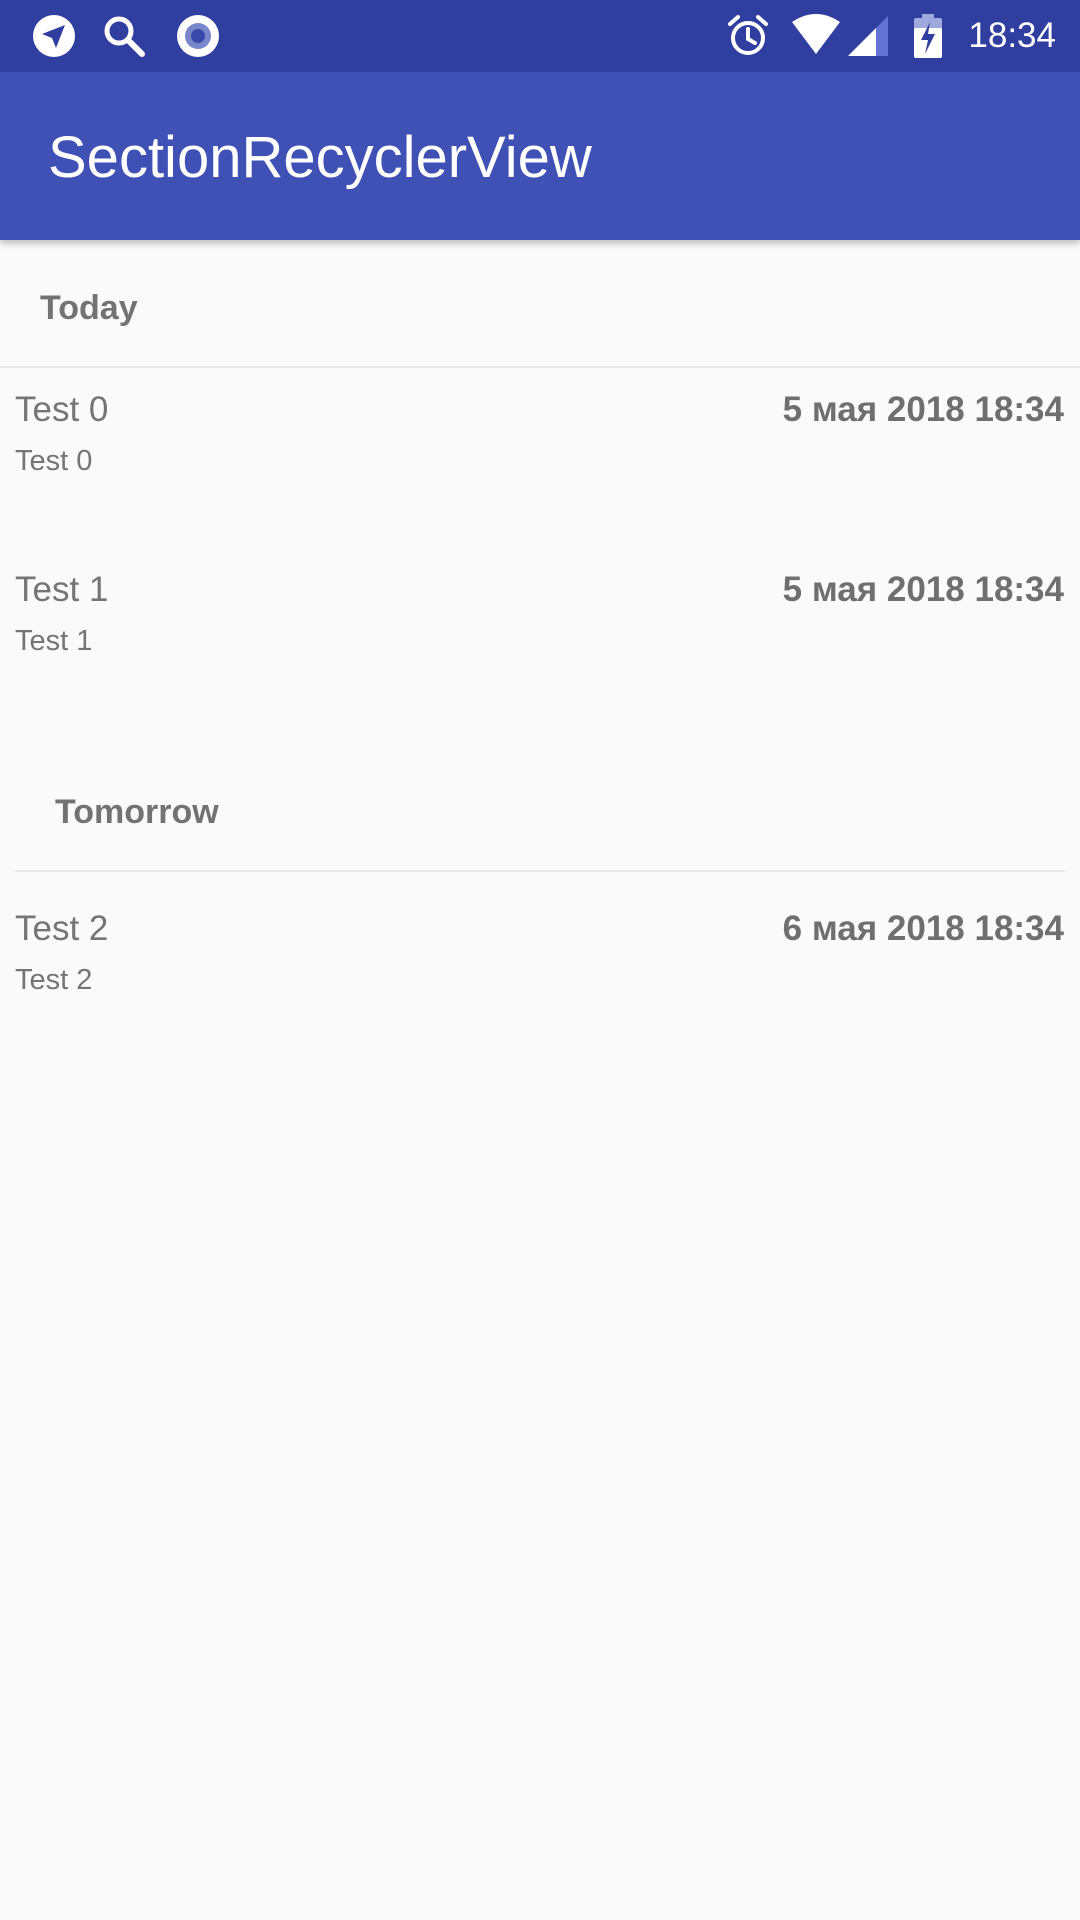 The height and width of the screenshot is (1920, 1080). I want to click on section-header-tomorrow: Tomorrow, so click(137, 812).